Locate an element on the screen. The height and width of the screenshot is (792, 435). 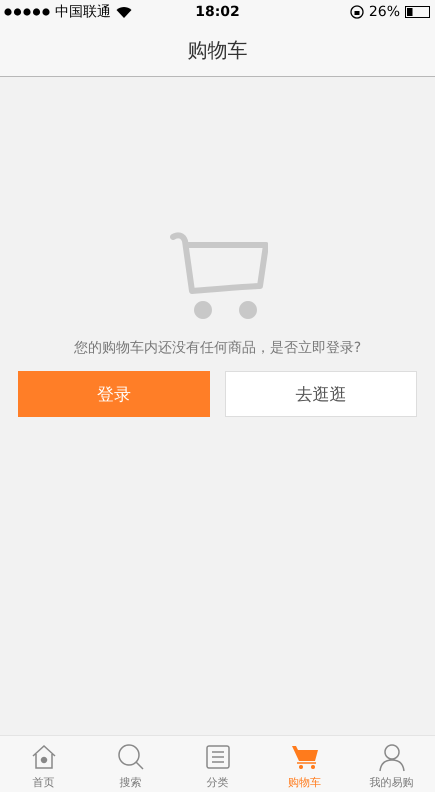
carrier-name: 中国联通 is located at coordinates (83, 12).